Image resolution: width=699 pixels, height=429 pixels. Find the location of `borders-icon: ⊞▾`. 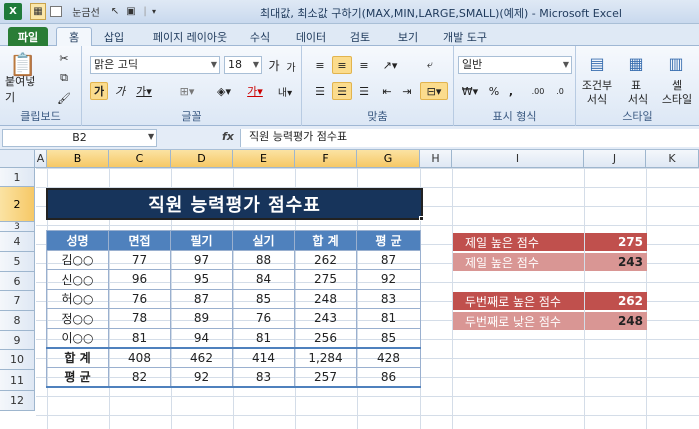

borders-icon: ⊞▾ is located at coordinates (187, 91).